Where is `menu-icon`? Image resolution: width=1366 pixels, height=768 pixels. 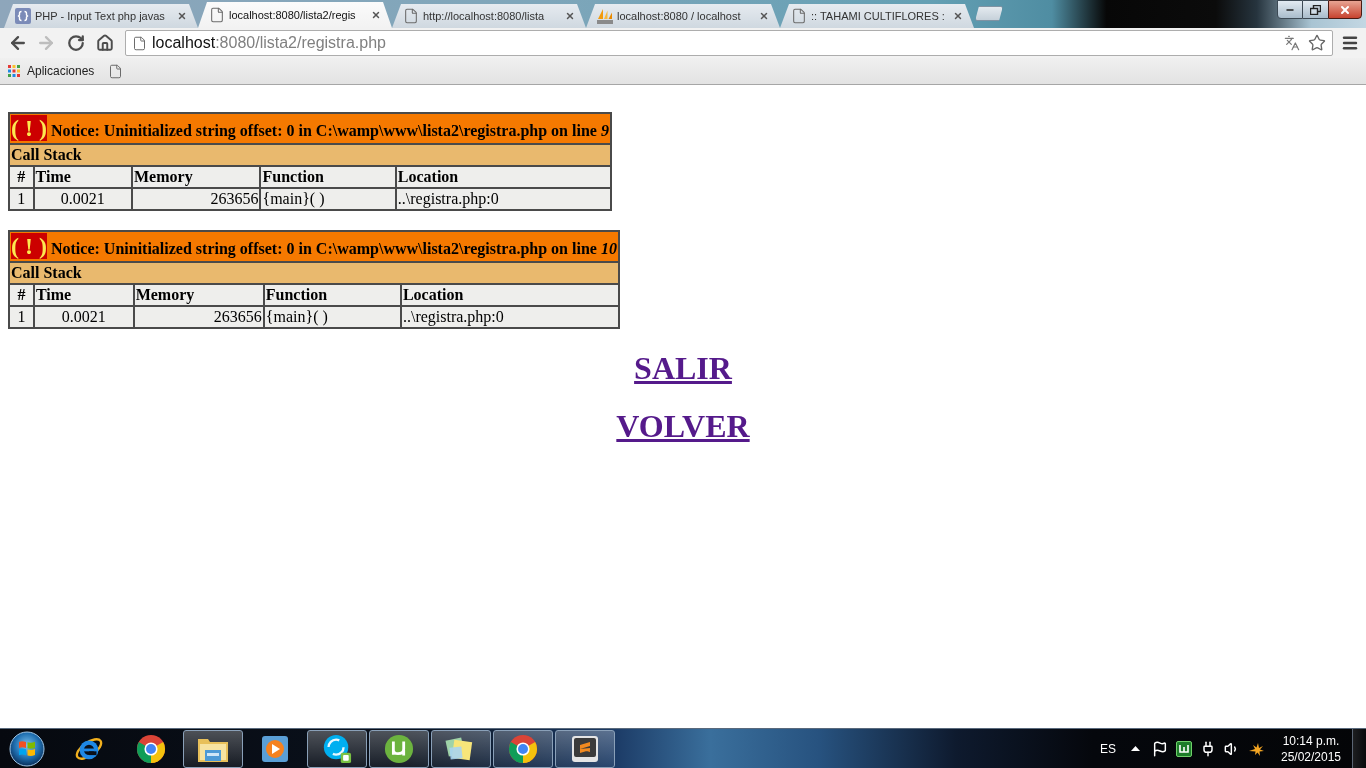 menu-icon is located at coordinates (1350, 43).